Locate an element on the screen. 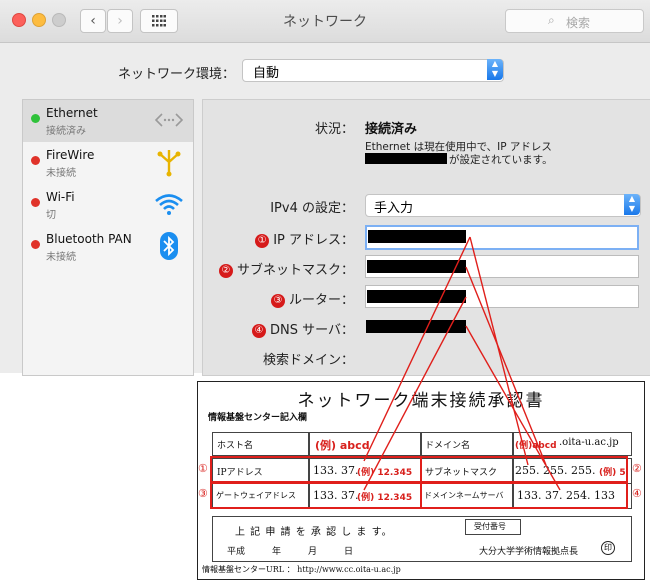  annotation-lines is located at coordinates (462, 363).